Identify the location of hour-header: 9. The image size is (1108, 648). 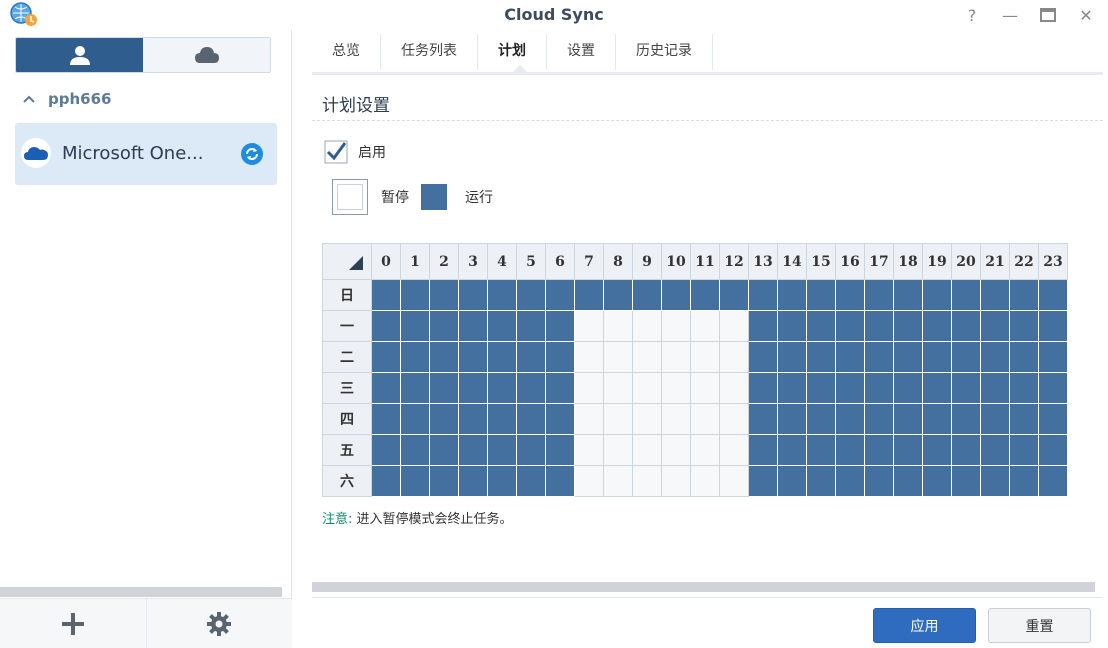
(647, 261).